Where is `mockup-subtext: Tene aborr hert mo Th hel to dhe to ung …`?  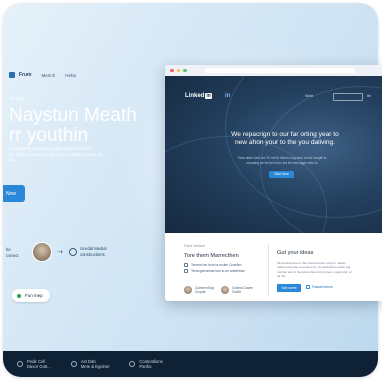 mockup-subtext: Tene aborr hert mo Th hel to dhe to ung … is located at coordinates (282, 160).